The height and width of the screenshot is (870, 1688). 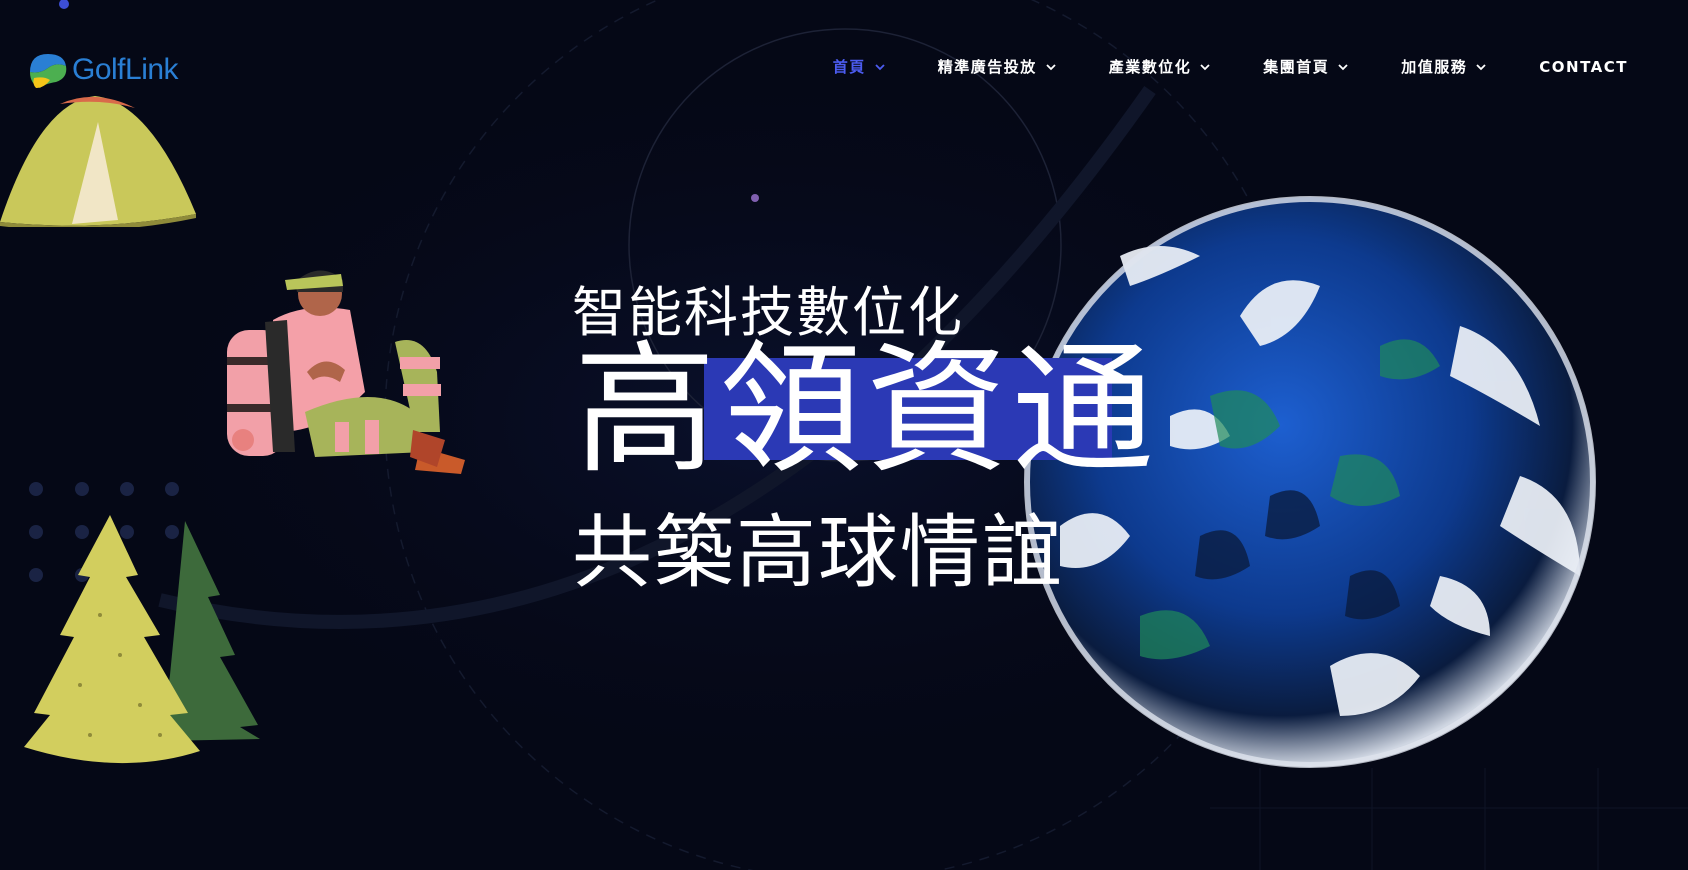 I want to click on golflink-logo-icon, so click(x=48, y=71).